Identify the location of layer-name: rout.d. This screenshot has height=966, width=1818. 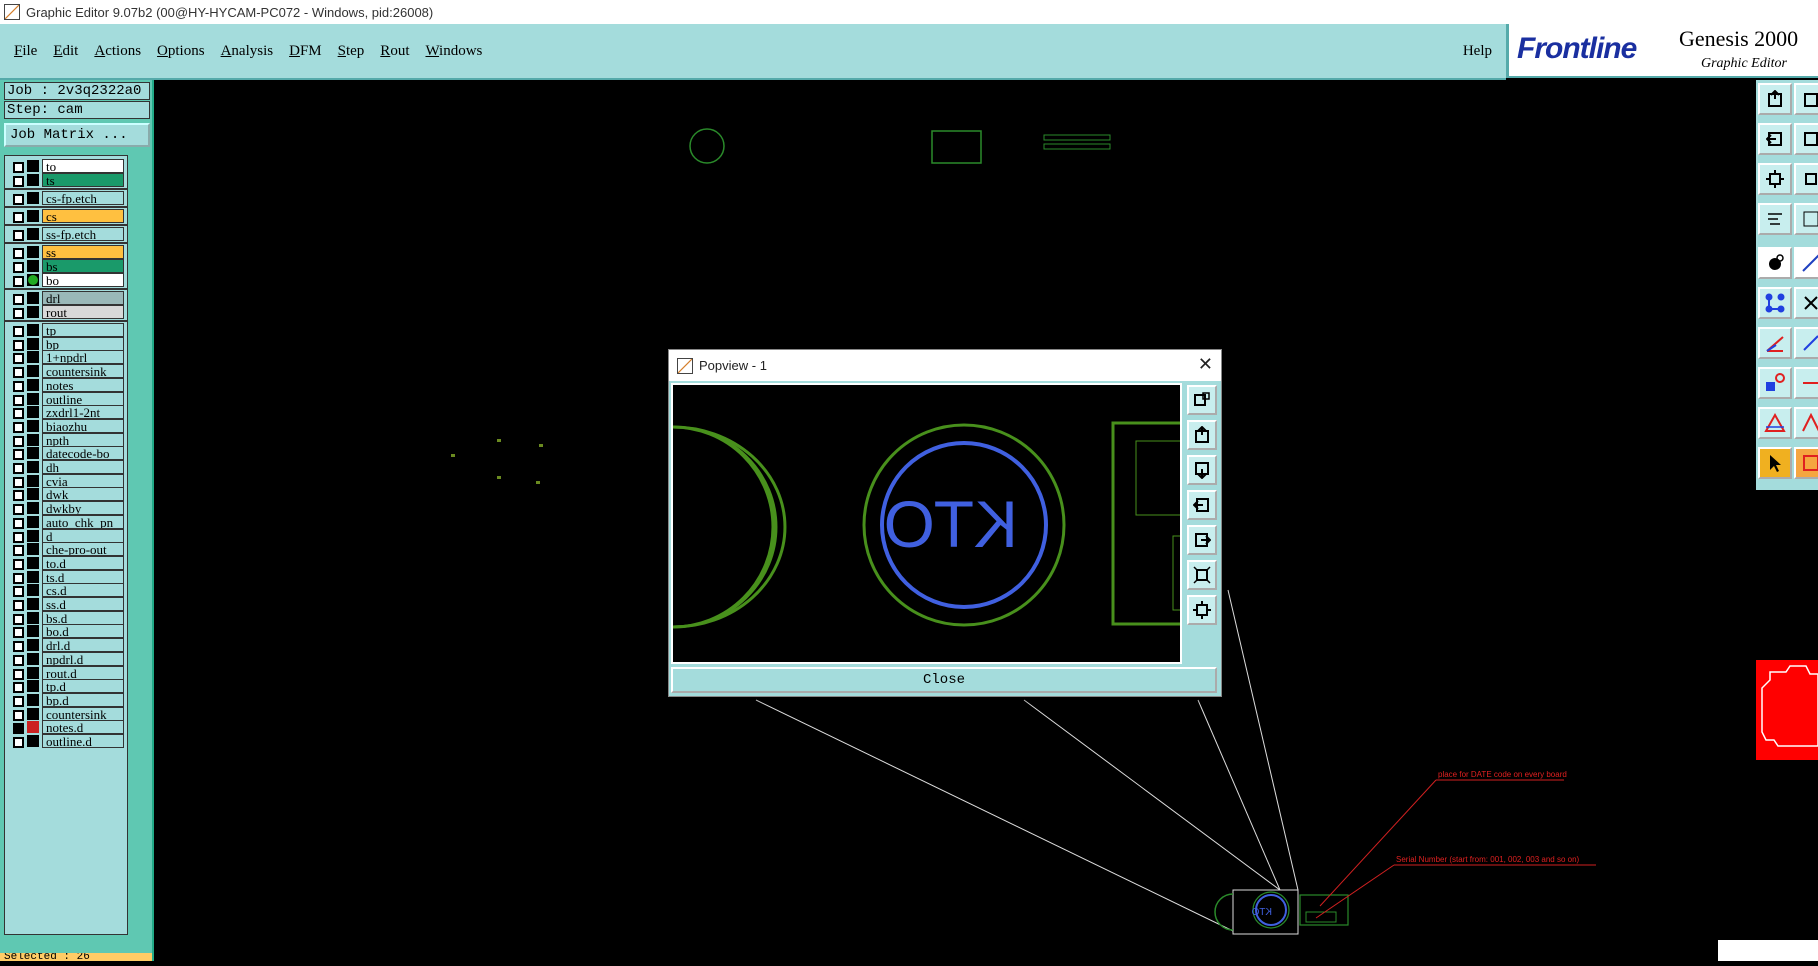
(83, 672).